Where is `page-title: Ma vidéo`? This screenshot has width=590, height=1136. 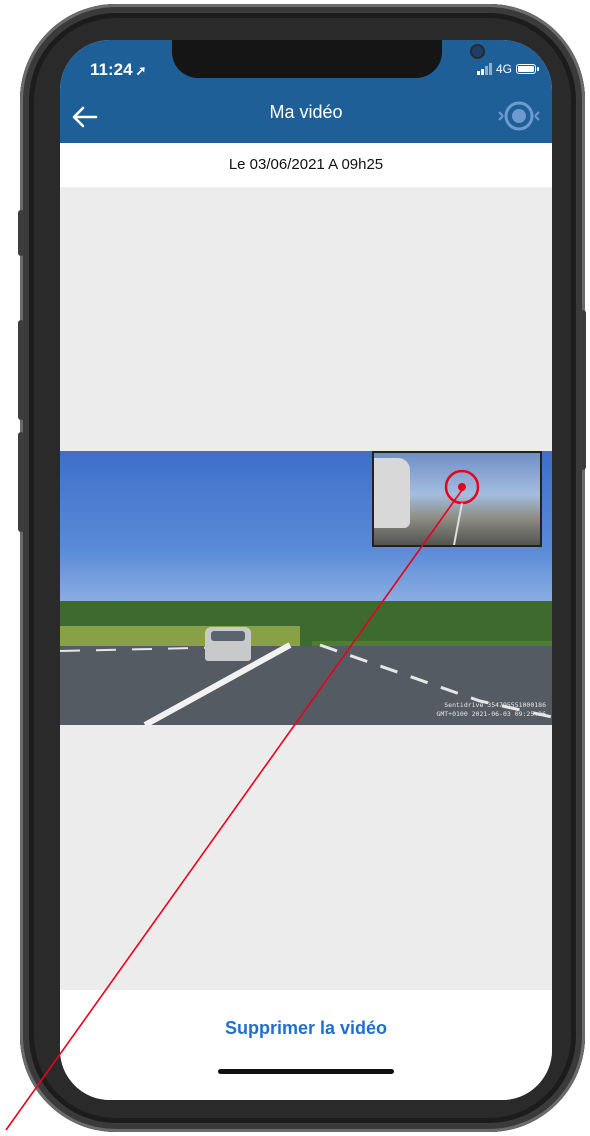
page-title: Ma vidéo is located at coordinates (306, 112).